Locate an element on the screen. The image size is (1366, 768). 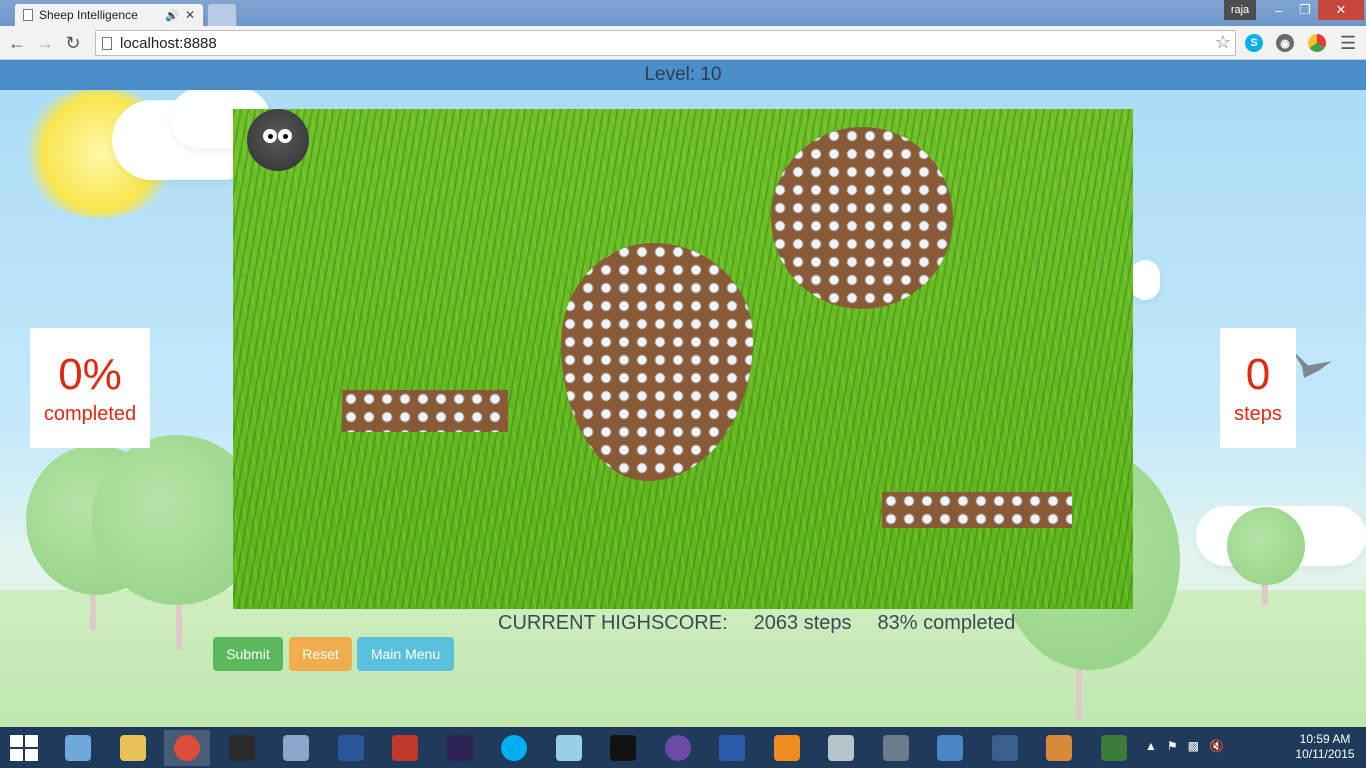
color-extension-icon is located at coordinates (1317, 43).